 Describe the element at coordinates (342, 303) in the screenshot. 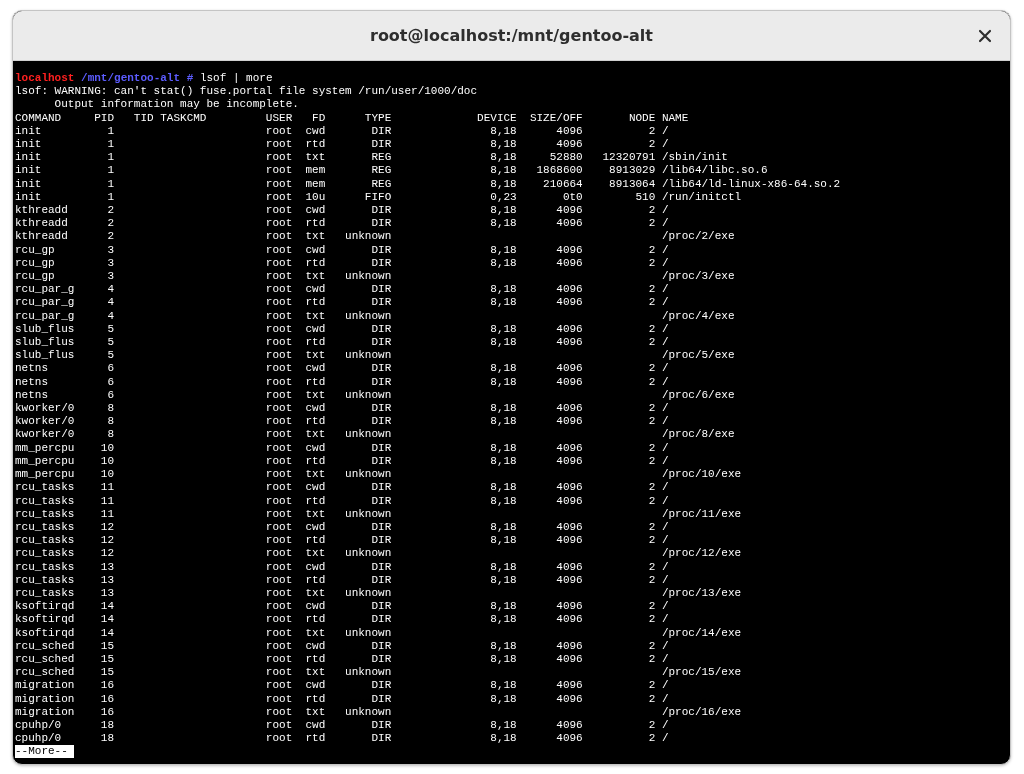

I see `output-line: rcu_par_g 4 root rtd DIR 8,18 4096 2 /` at that location.